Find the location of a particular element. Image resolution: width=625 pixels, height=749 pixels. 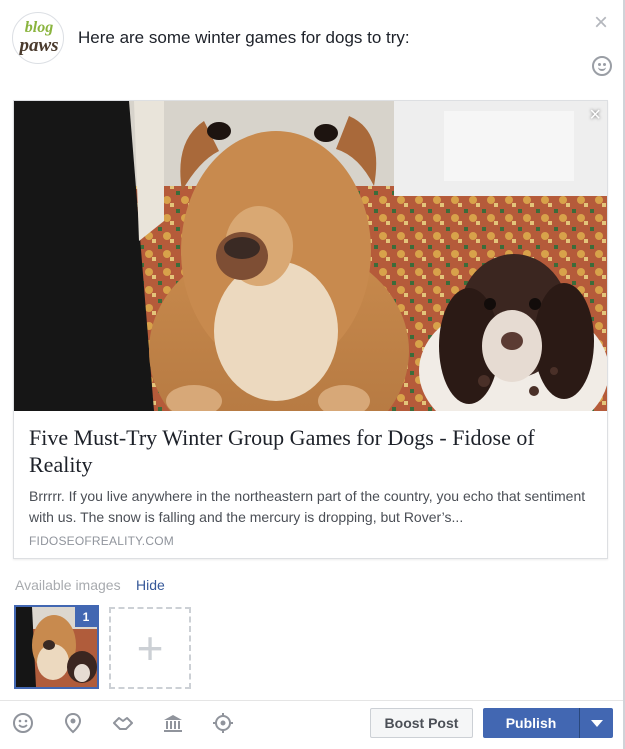

image-thumbnail-selected: 1 is located at coordinates (56, 647).